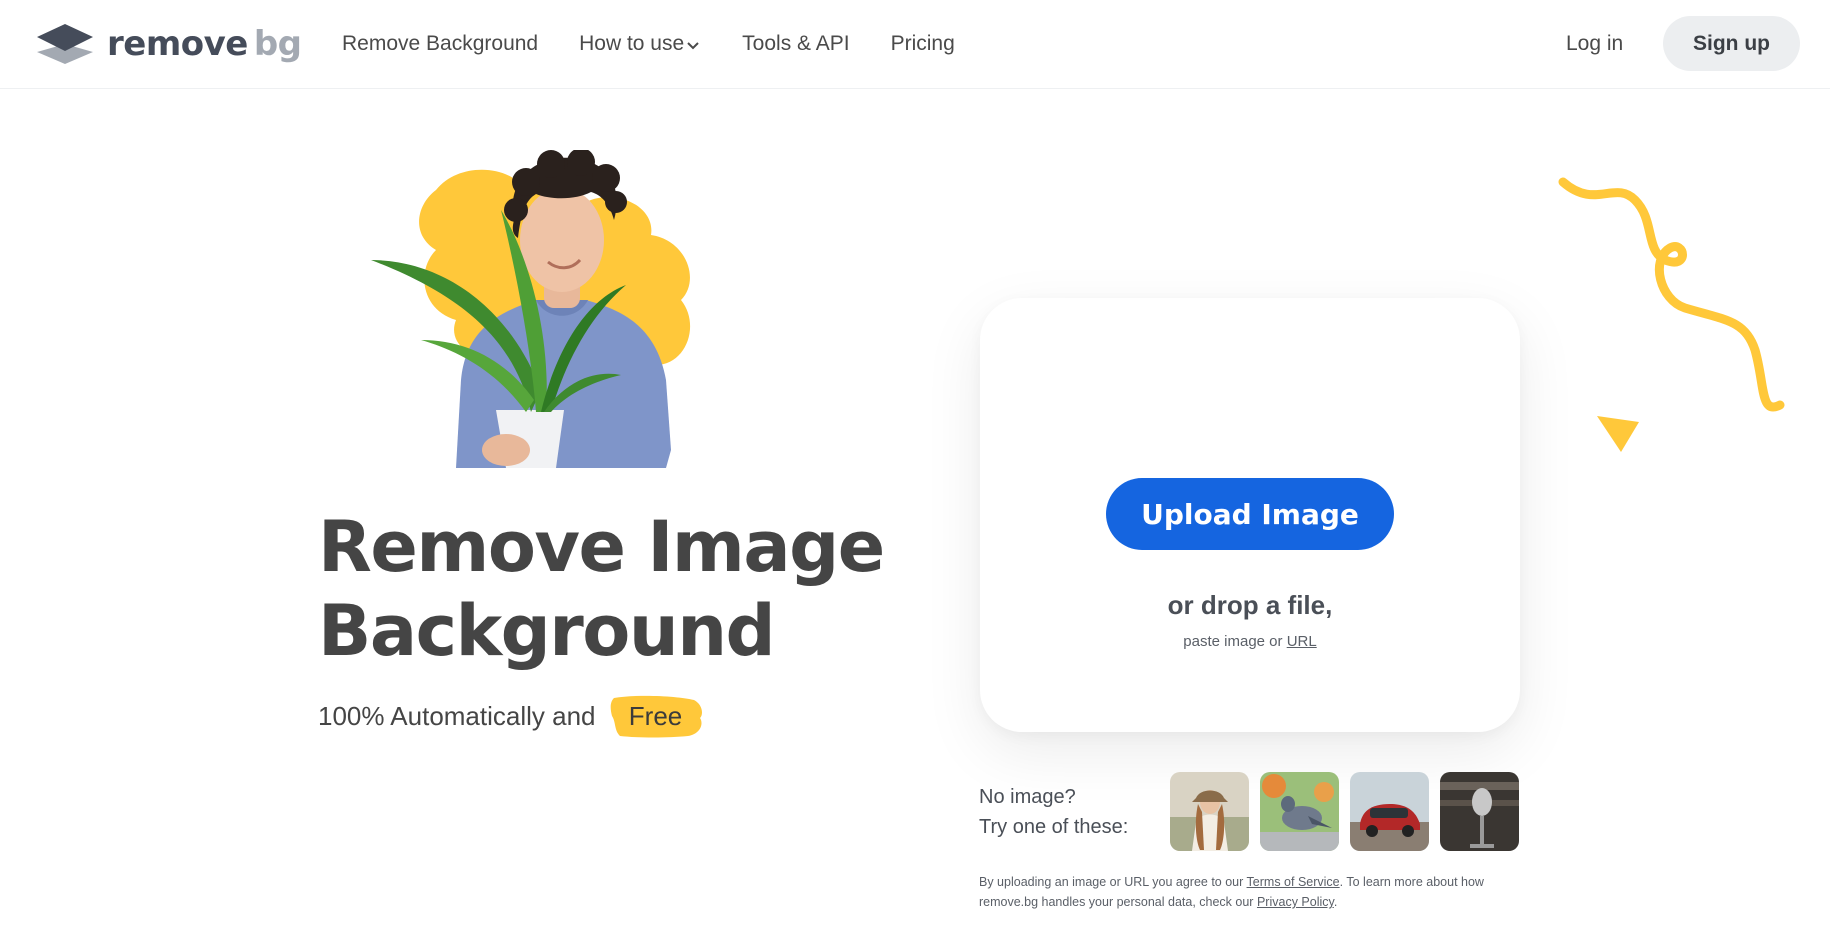  What do you see at coordinates (547, 631) in the screenshot?
I see `title-line-2: Background` at bounding box center [547, 631].